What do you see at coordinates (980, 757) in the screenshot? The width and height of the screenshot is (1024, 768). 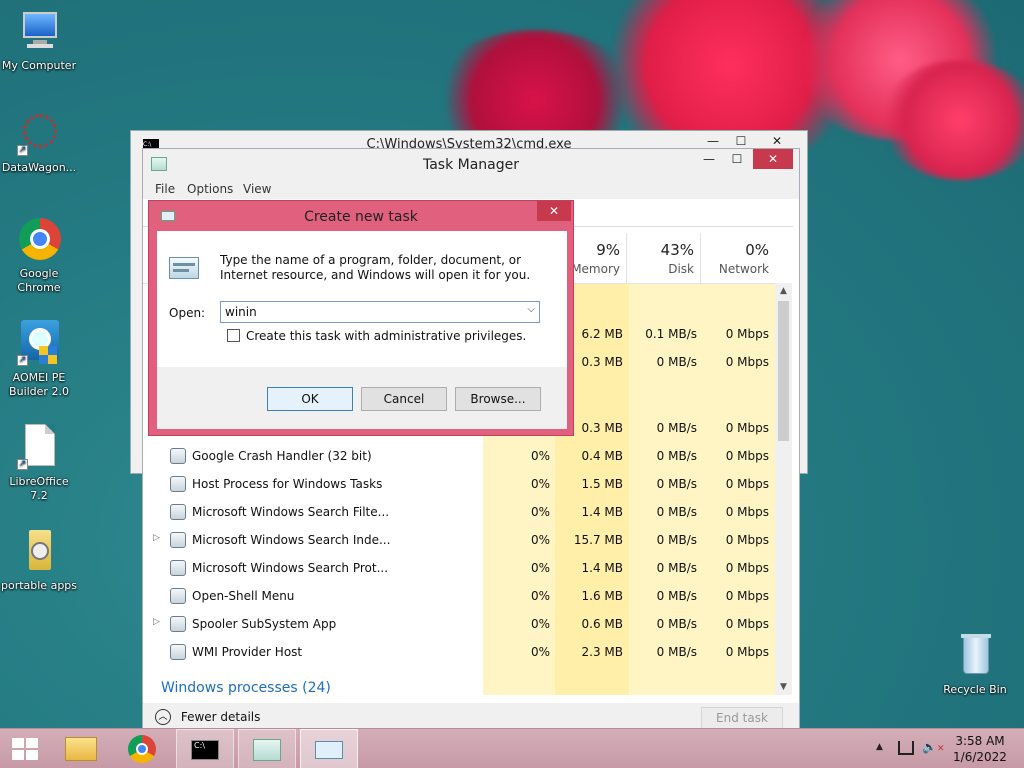 I see `clock-date: 1/6/2022` at bounding box center [980, 757].